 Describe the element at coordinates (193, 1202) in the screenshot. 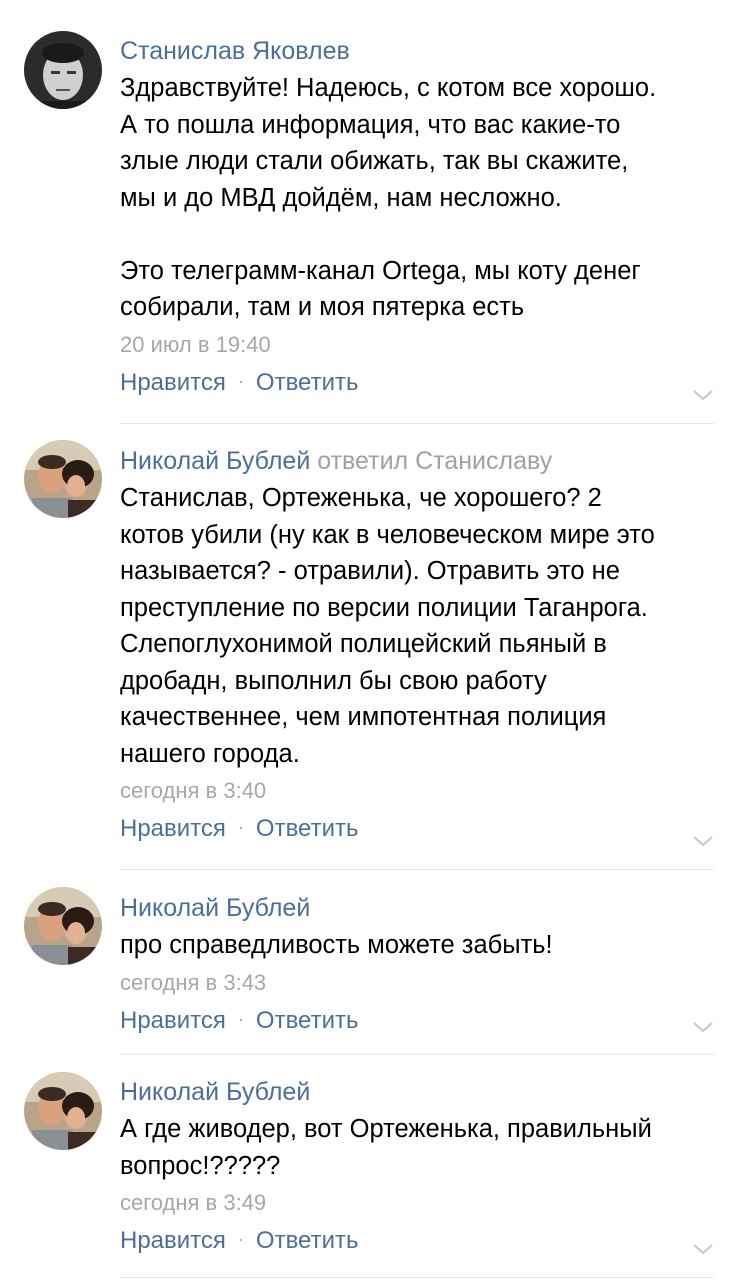

I see `comment-timestamp: сегодня в 3:49` at that location.